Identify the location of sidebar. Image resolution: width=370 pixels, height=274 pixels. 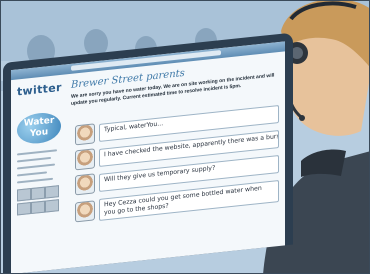
(40, 210).